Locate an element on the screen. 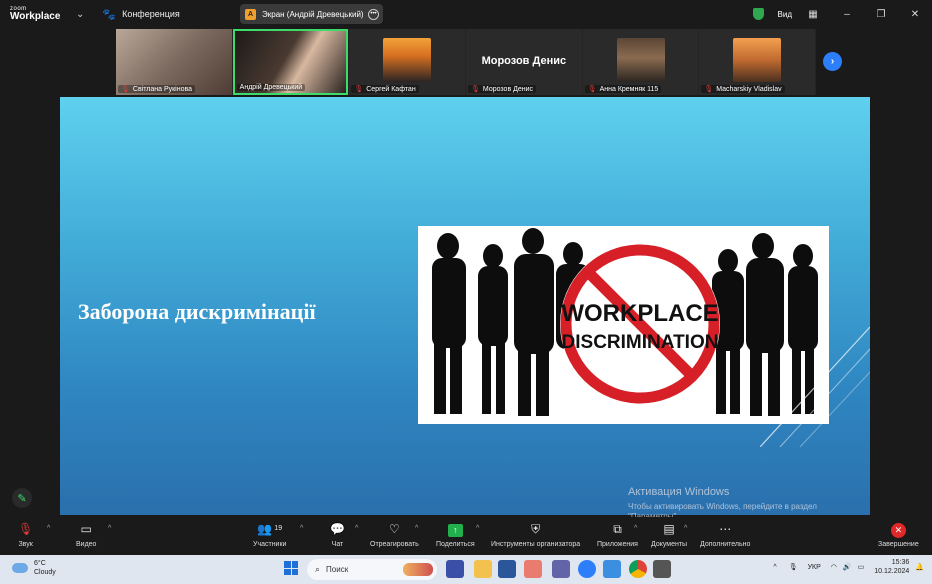 This screenshot has width=932, height=584. chevron-down-icon: ⌄ is located at coordinates (80, 14).